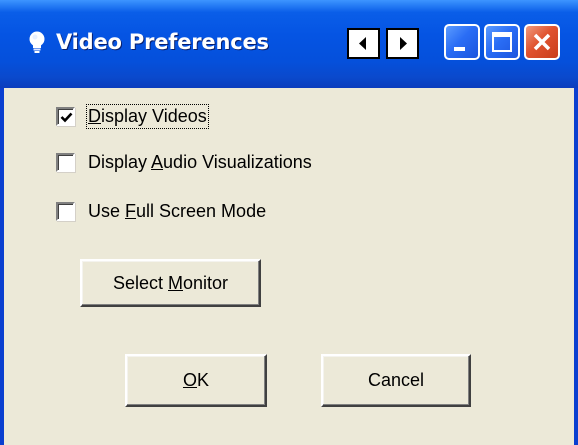  I want to click on cancel-button: Cancel, so click(396, 380).